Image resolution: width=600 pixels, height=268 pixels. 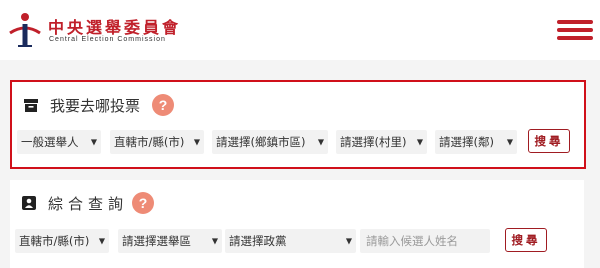 What do you see at coordinates (107, 39) in the screenshot?
I see `logo-subtitle: Central Election Commission` at bounding box center [107, 39].